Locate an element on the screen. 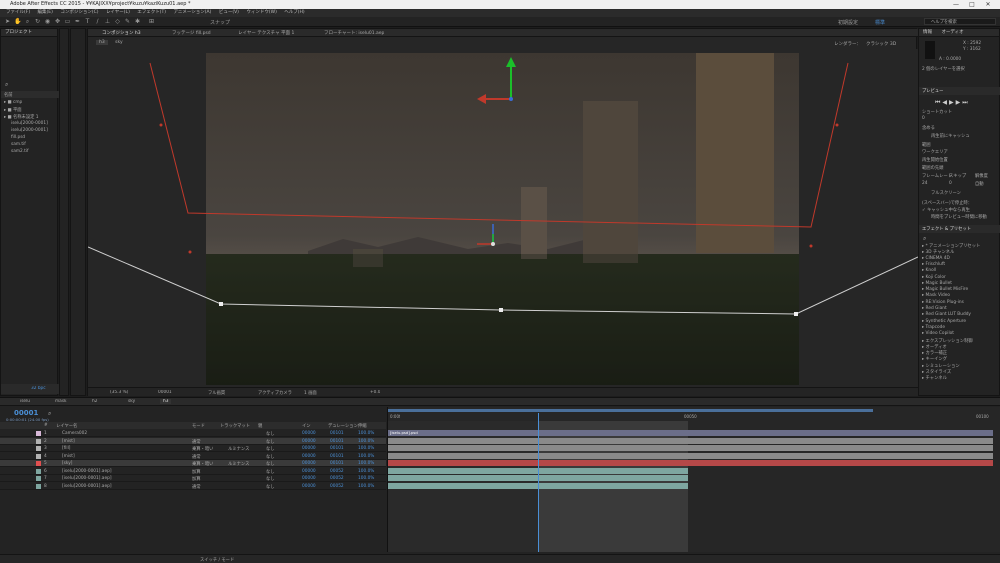  effects-item: ▸ Synthetic Aperture is located at coordinates (944, 321).